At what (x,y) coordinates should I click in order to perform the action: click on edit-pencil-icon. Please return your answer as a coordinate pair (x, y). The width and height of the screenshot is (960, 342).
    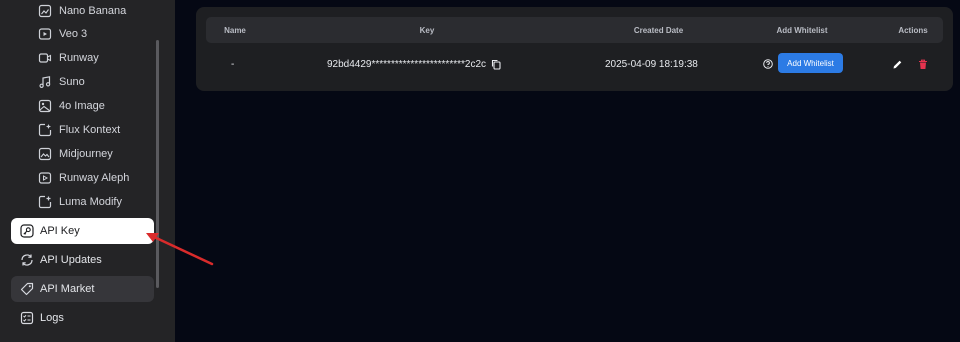
    Looking at the image, I should click on (897, 64).